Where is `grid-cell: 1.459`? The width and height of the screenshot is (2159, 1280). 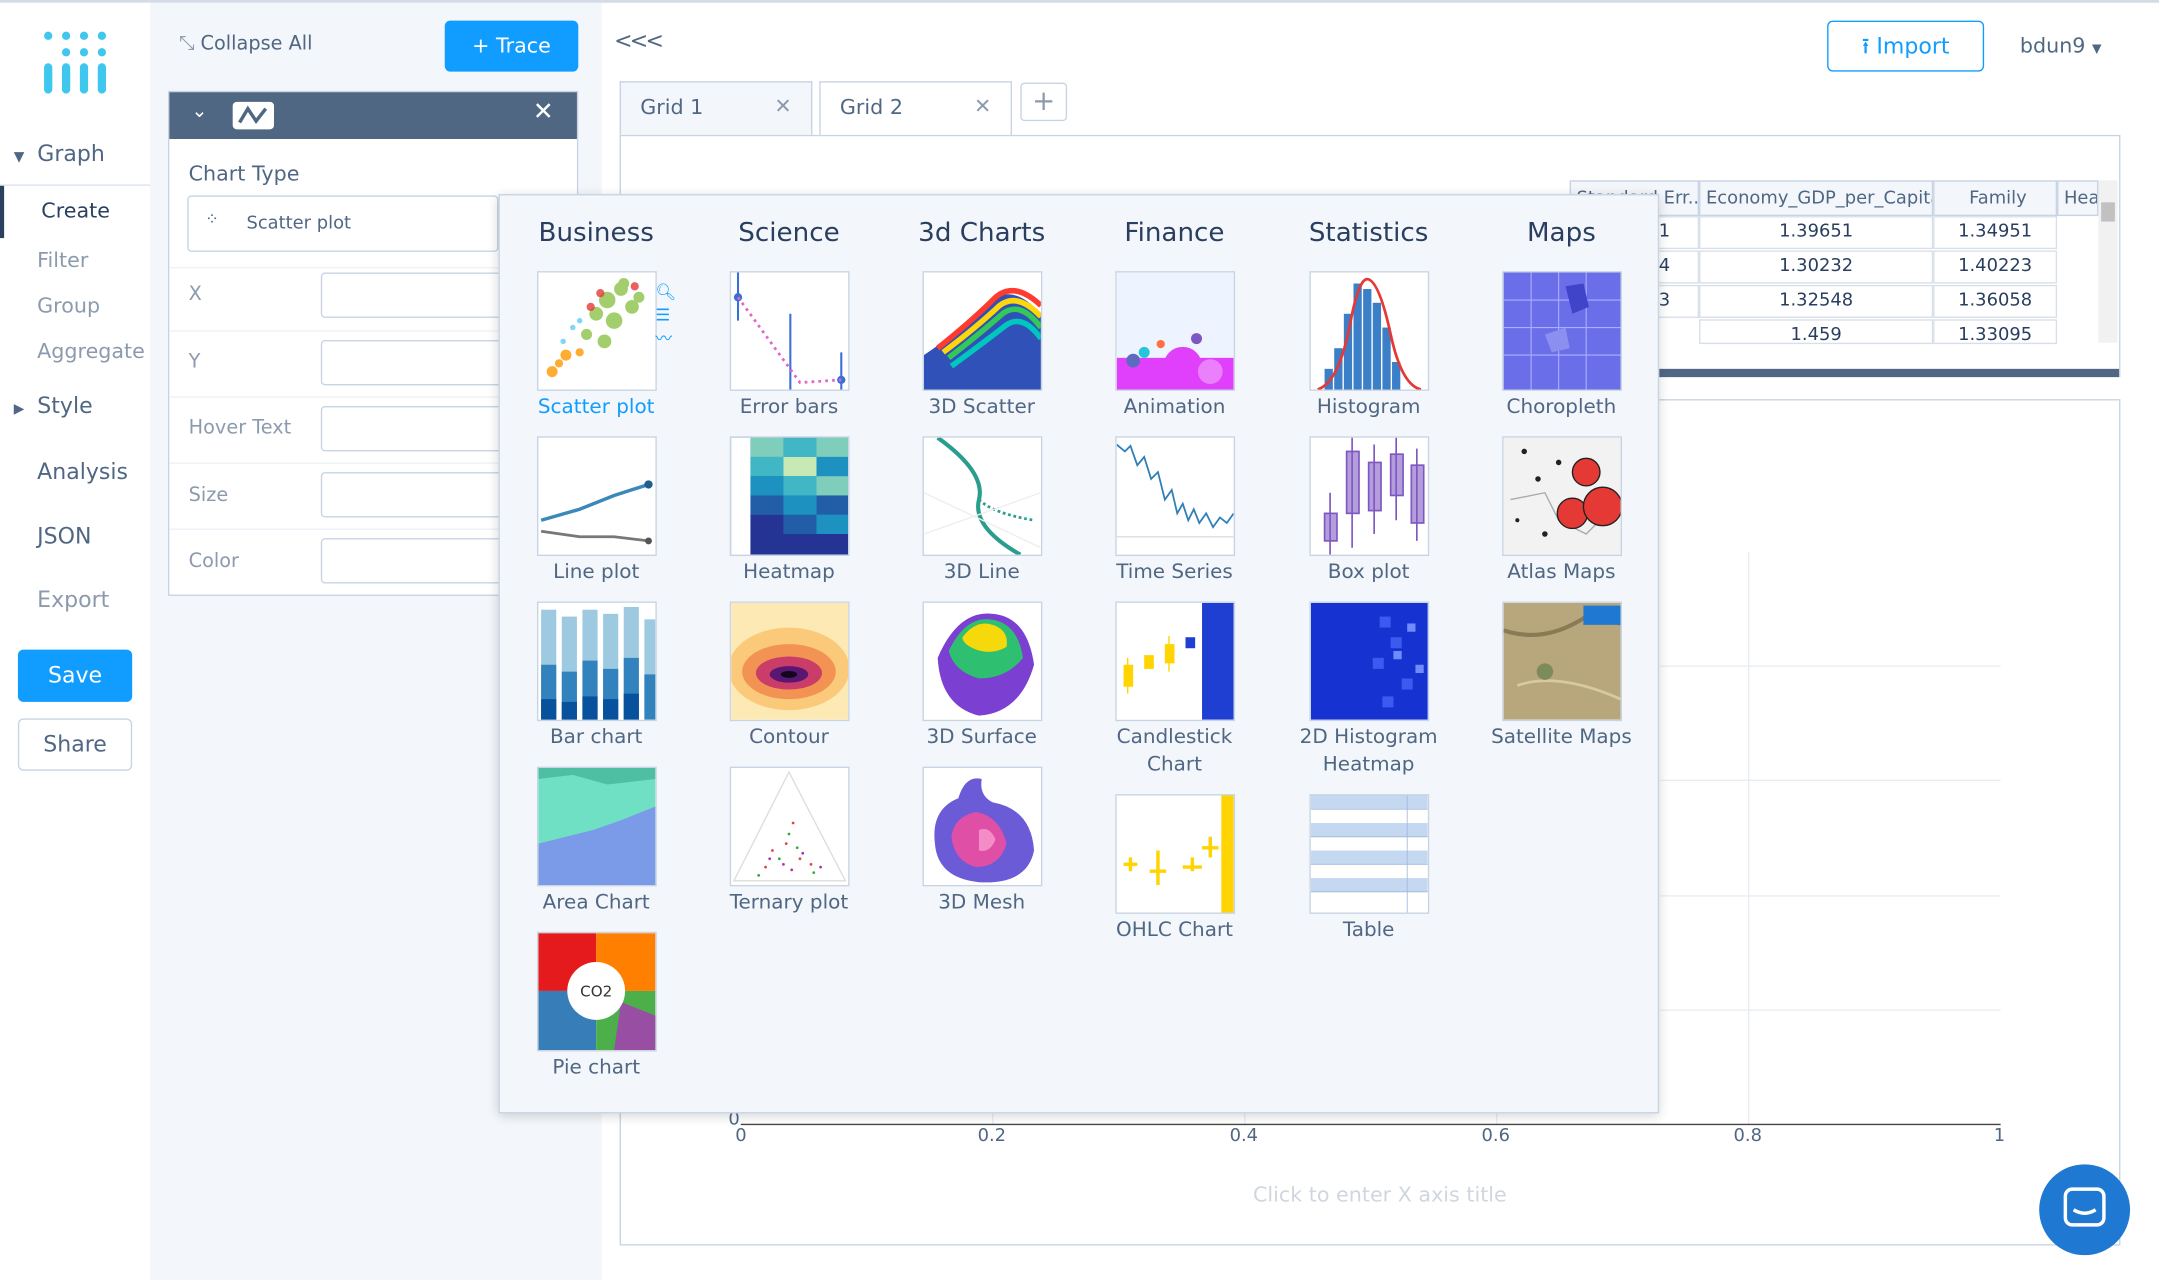
grid-cell: 1.459 is located at coordinates (1816, 332).